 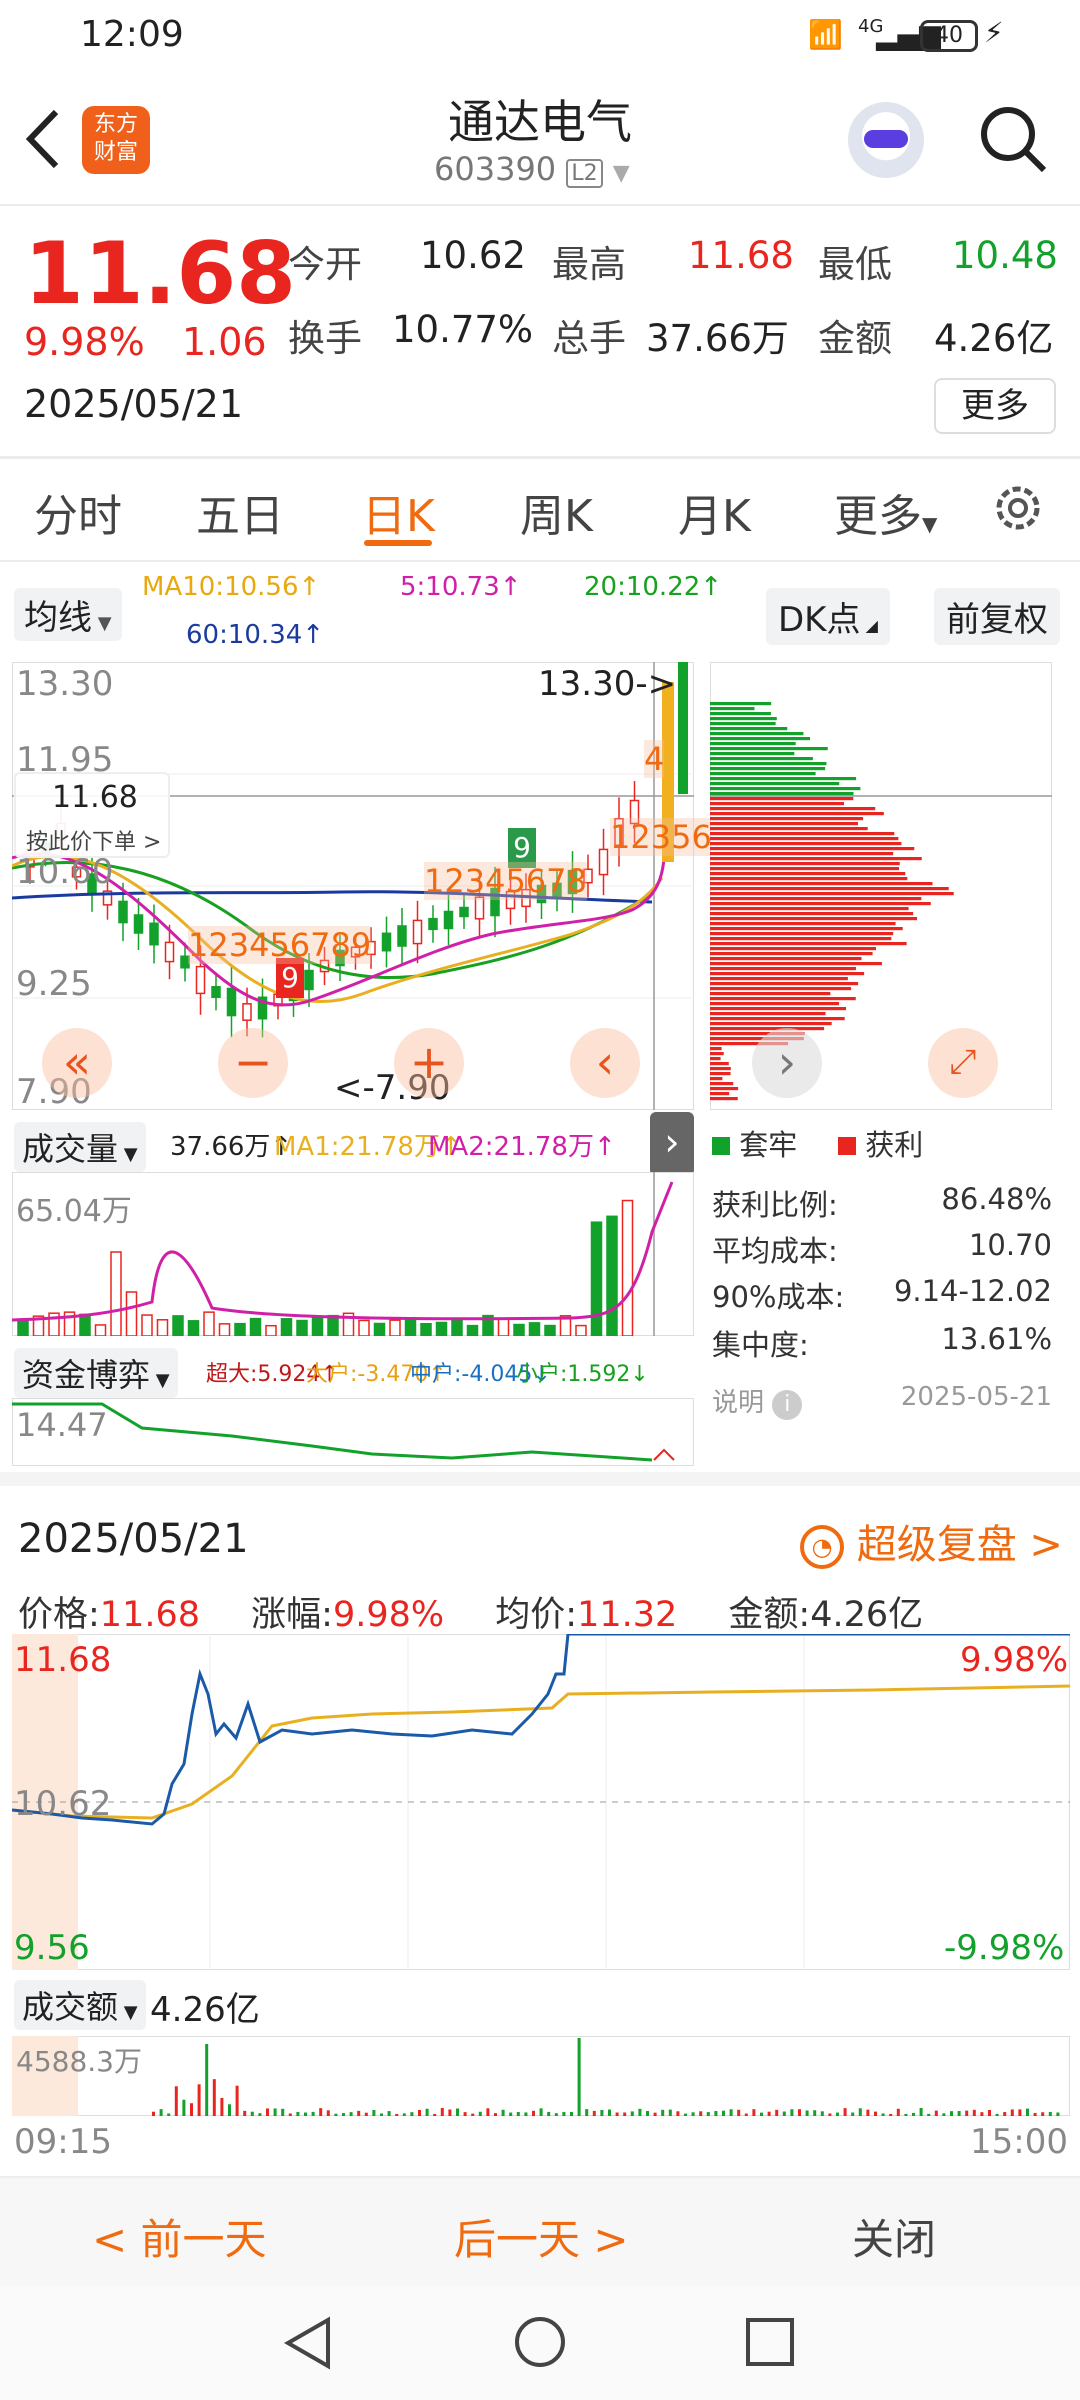 I want to click on tab-more: 更多▼, so click(x=885, y=512).